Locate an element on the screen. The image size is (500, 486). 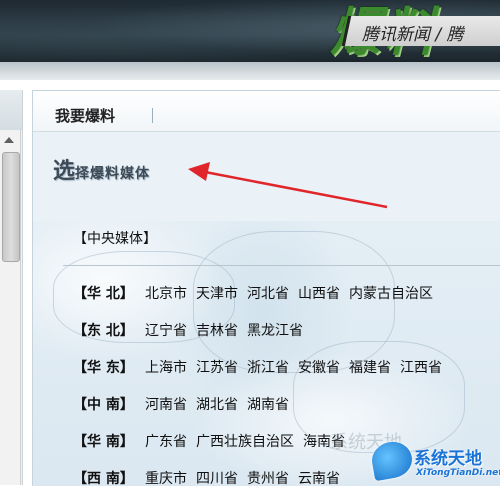
region-label: 【华 东】 is located at coordinates (103, 368).